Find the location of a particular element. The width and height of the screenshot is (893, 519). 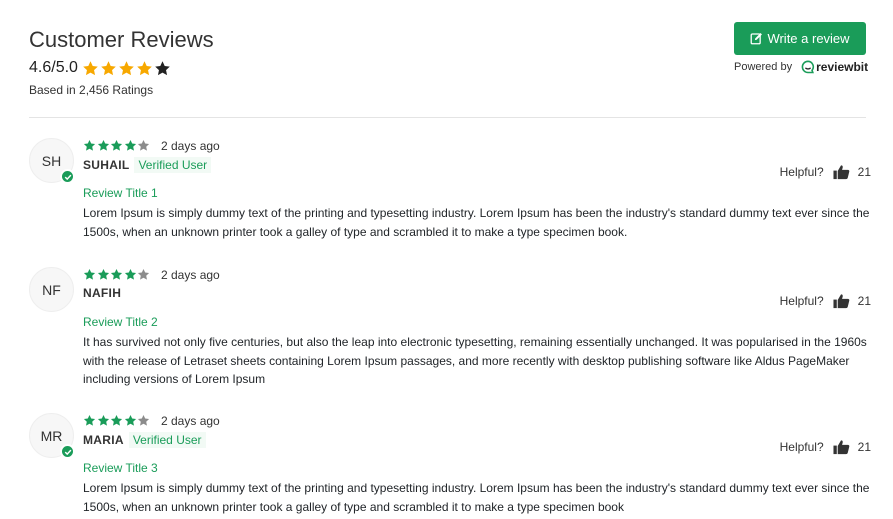

reviewer-row: NAFIH is located at coordinates (102, 293).